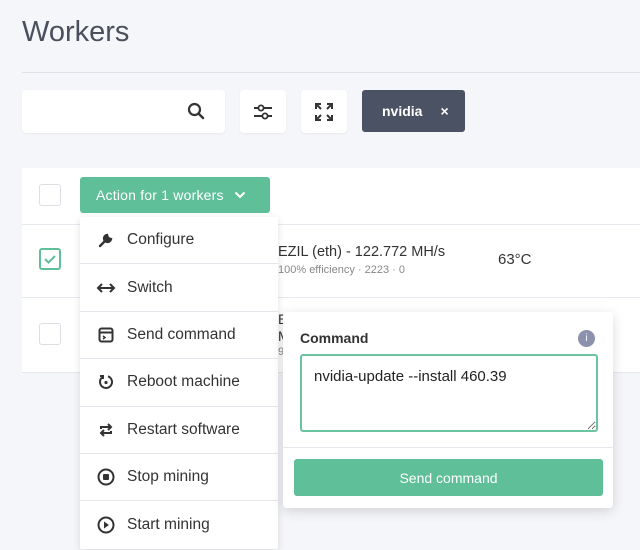  Describe the element at coordinates (50, 195) in the screenshot. I see `select-all-checkbox` at that location.